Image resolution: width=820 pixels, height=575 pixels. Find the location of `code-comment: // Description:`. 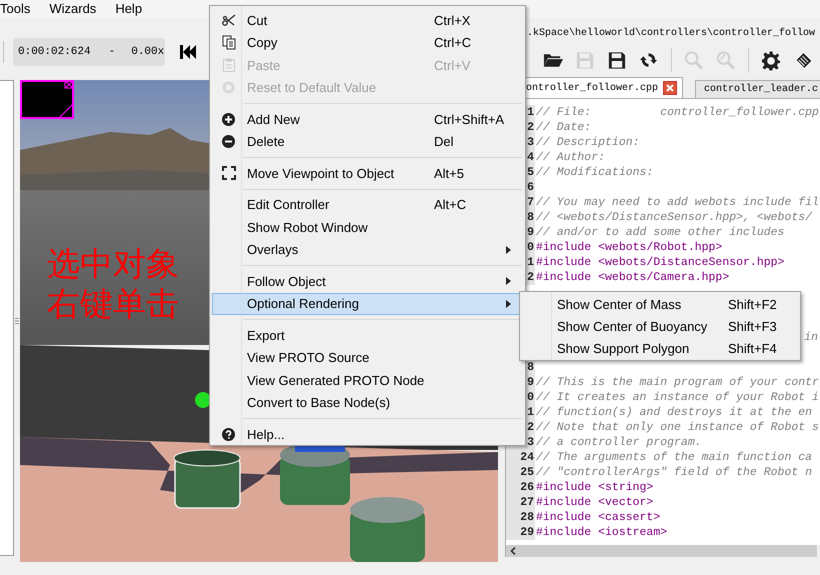

code-comment: // Description: is located at coordinates (587, 142).